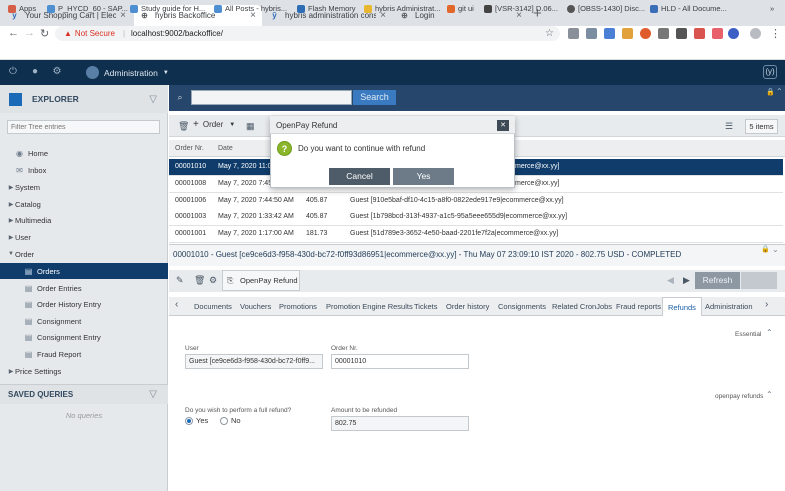  Describe the element at coordinates (180, 280) in the screenshot. I see `comment-icon: ✎` at that location.